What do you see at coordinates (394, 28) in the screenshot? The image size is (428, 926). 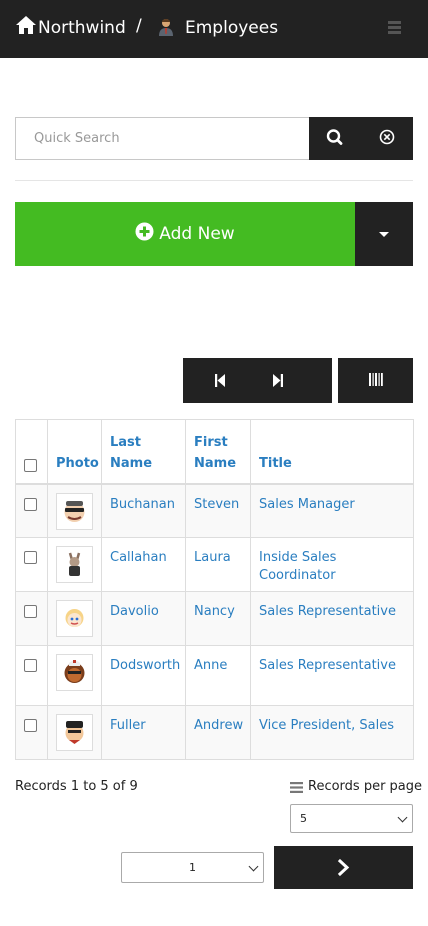 I see `menu-icon` at bounding box center [394, 28].